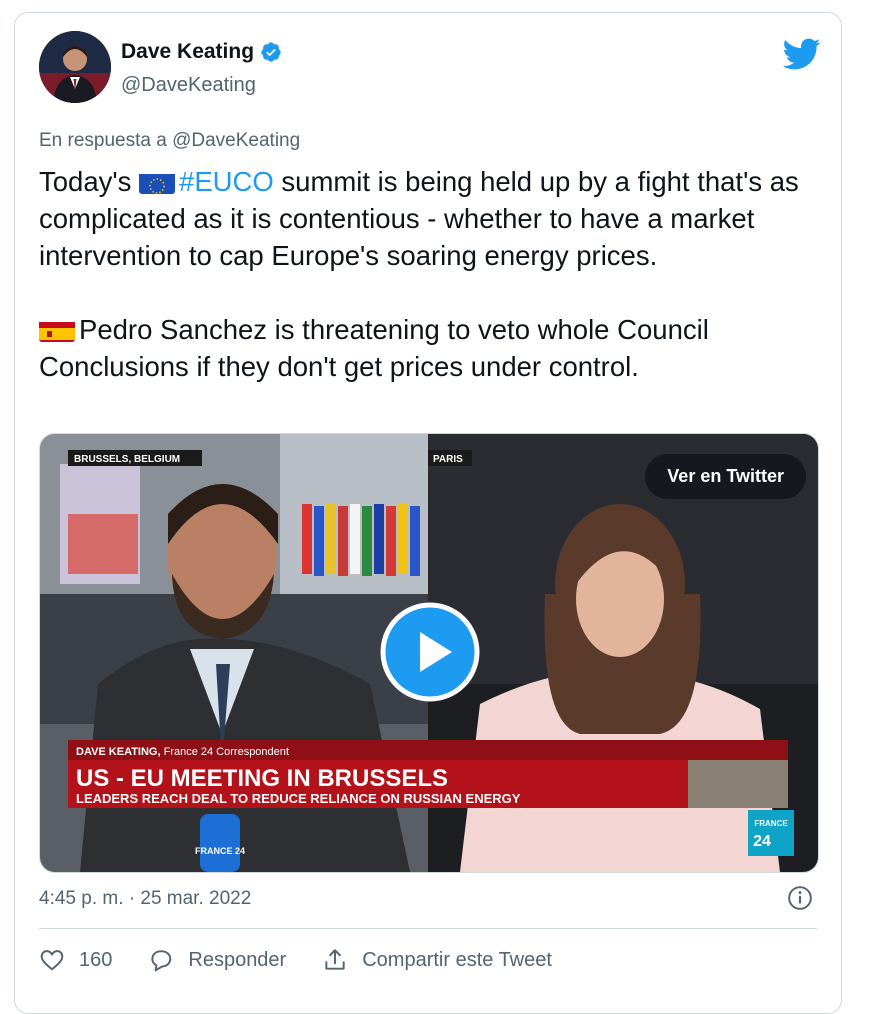  I want to click on mic-label: FRANCE 24, so click(220, 851).